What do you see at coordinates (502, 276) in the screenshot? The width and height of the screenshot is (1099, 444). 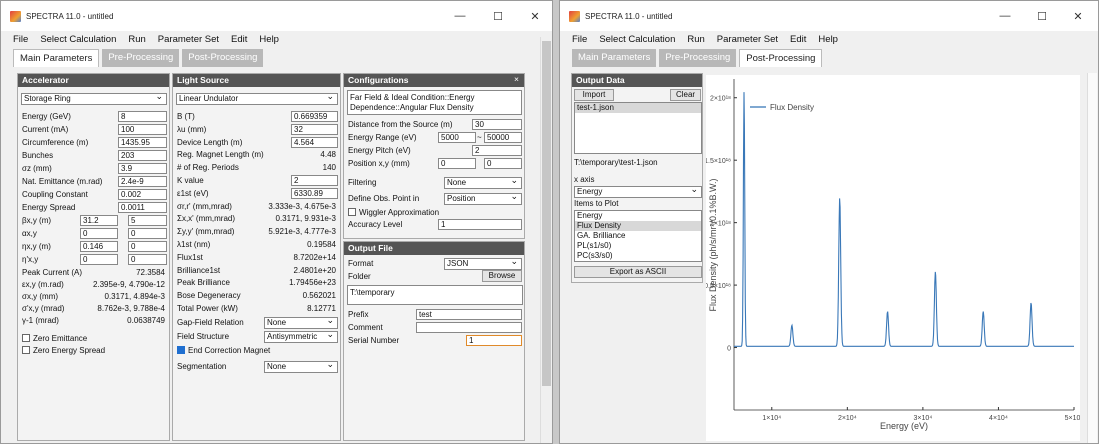 I see `browse-button: Browse` at bounding box center [502, 276].